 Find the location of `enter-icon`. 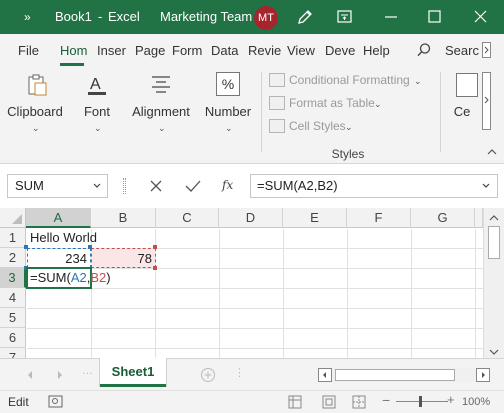

enter-icon is located at coordinates (193, 186).